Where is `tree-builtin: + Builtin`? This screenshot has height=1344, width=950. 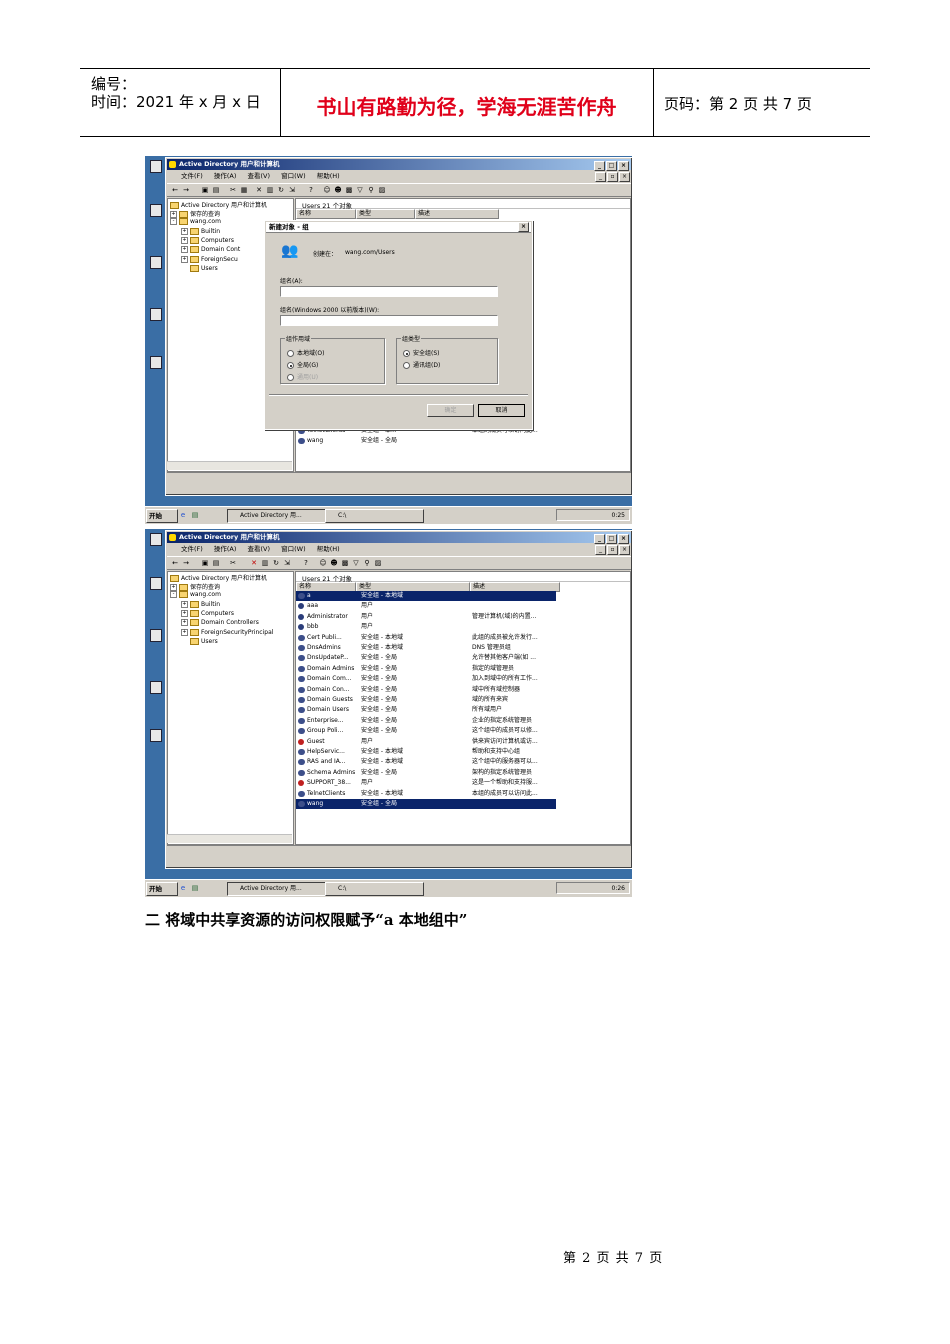
tree-builtin: + Builtin is located at coordinates (200, 604).